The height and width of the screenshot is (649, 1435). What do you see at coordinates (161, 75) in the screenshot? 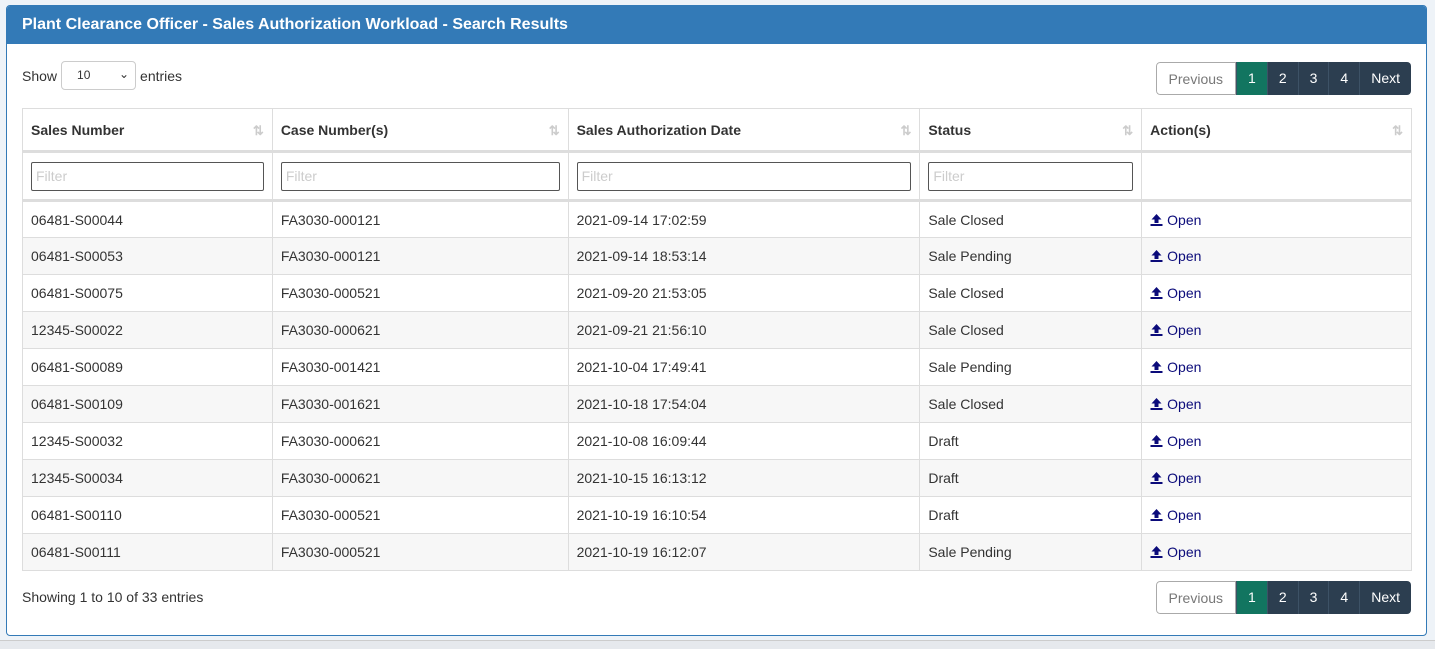
I see `entries-label: entries` at bounding box center [161, 75].